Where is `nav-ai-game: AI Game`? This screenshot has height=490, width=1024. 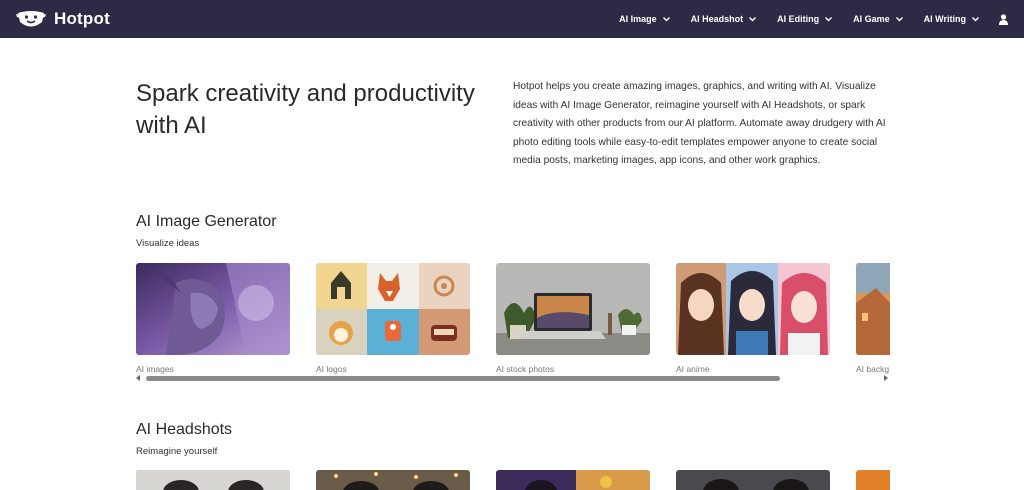
nav-ai-game: AI Game is located at coordinates (878, 19).